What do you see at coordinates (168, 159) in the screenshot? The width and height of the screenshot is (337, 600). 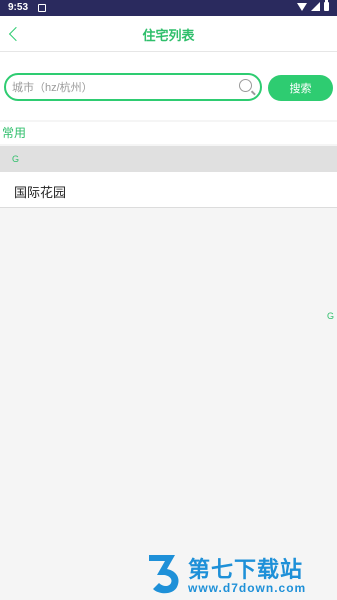 I see `group-header: G` at bounding box center [168, 159].